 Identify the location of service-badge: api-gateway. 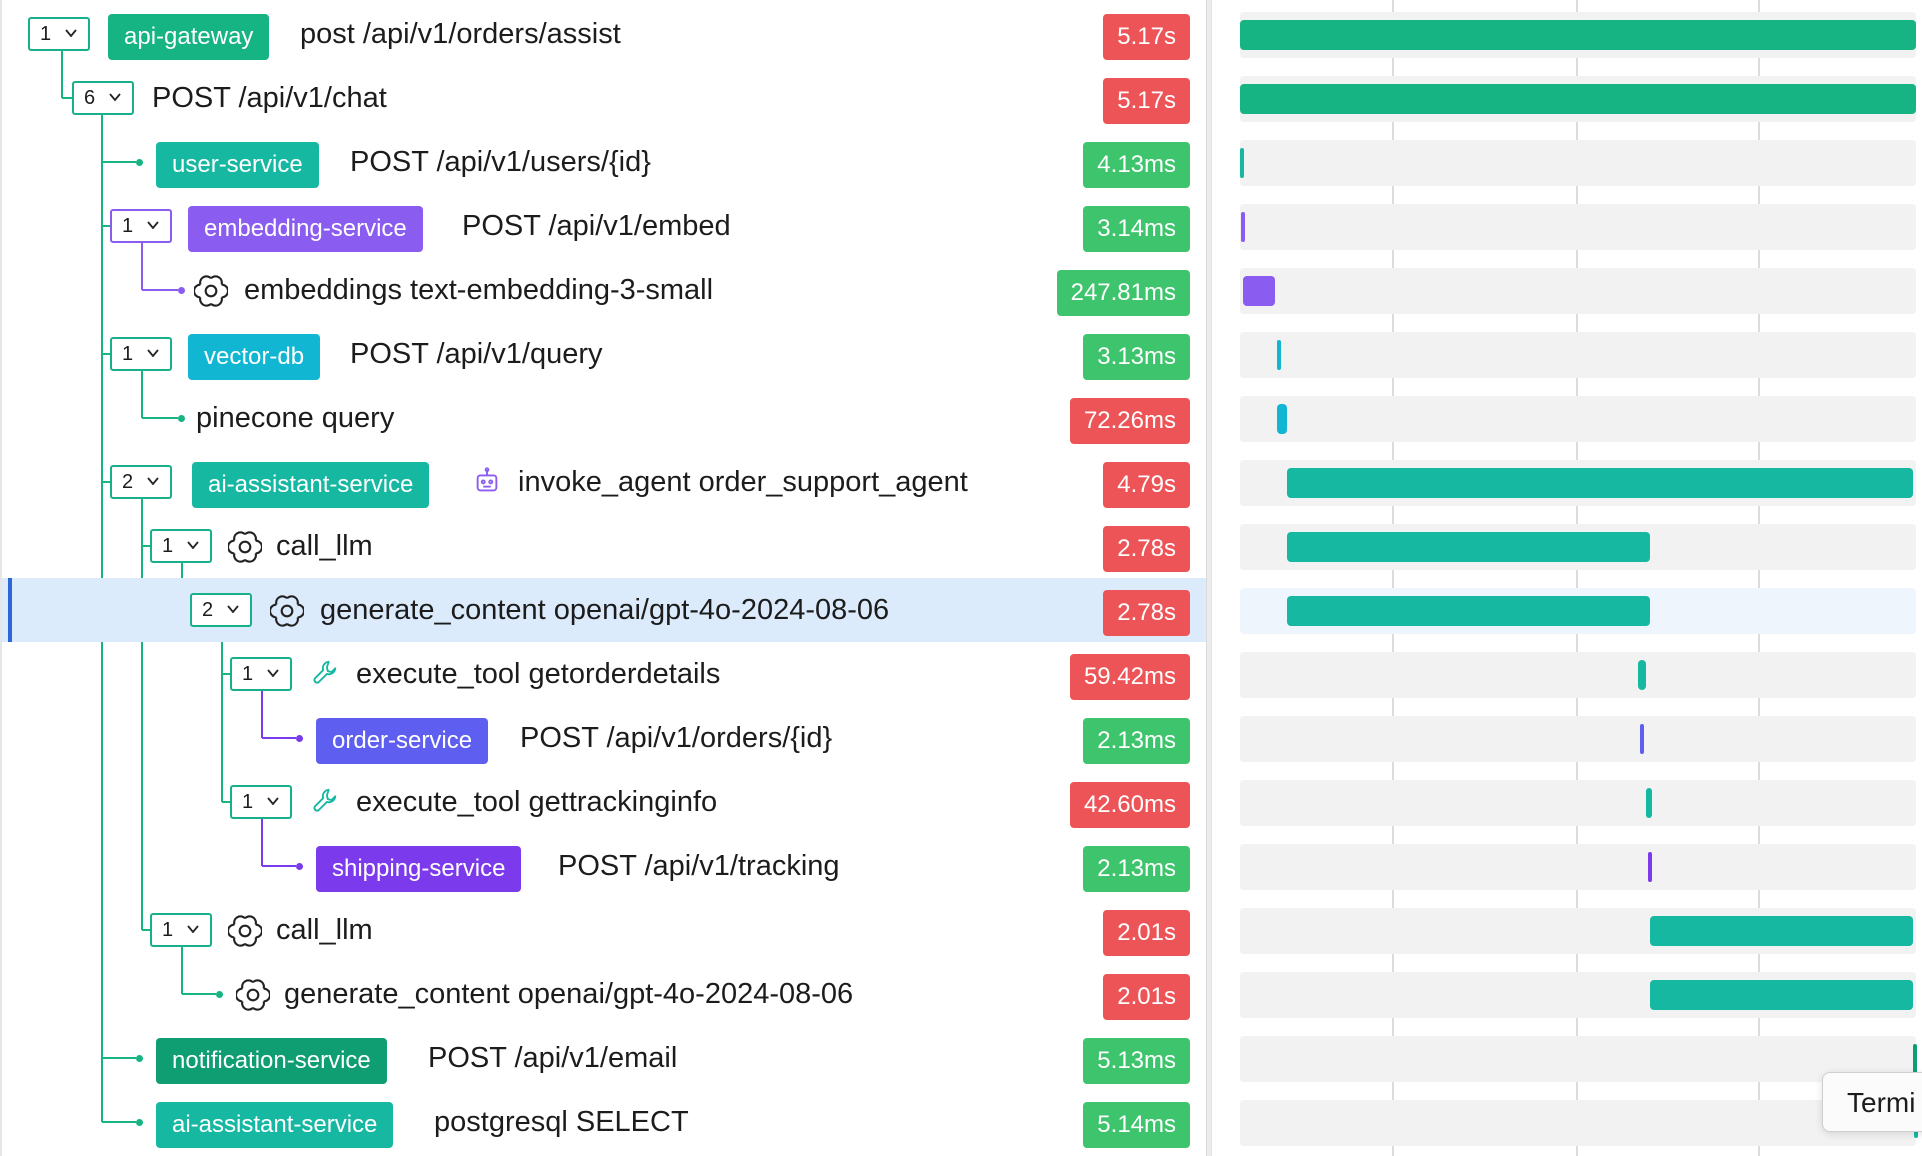
(189, 37).